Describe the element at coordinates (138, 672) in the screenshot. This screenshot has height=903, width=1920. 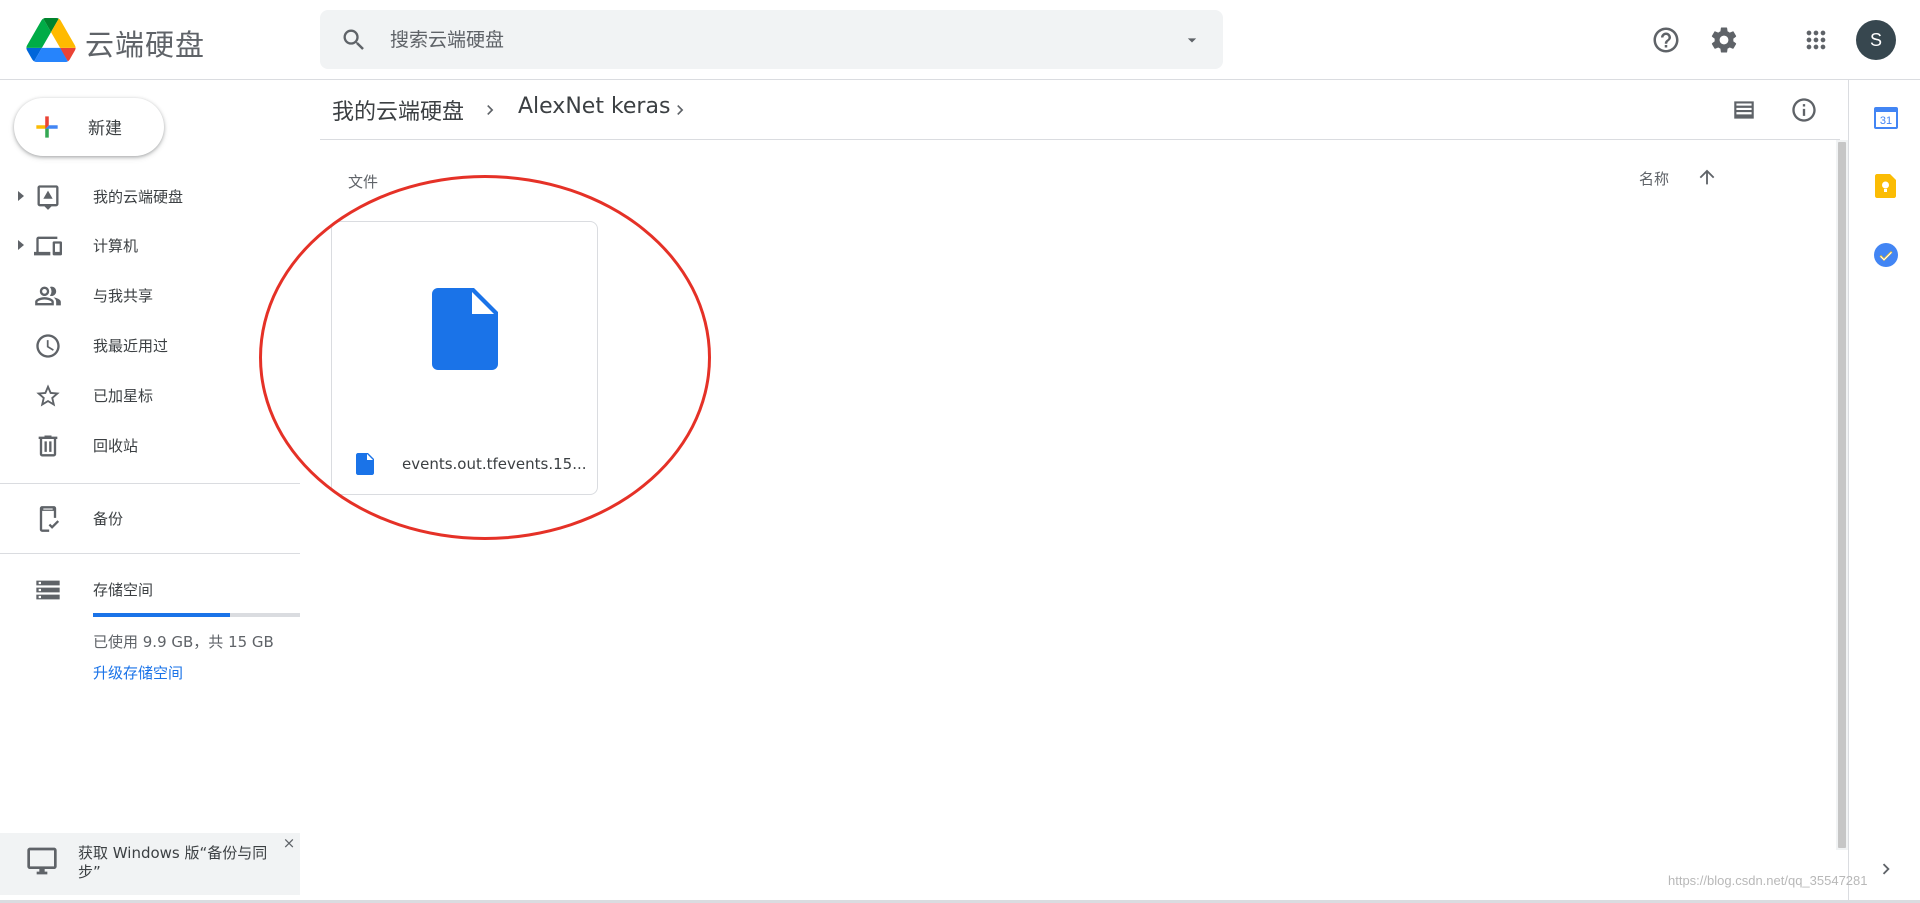
I see `upgrade-storage-link: 升级存储空间` at that location.